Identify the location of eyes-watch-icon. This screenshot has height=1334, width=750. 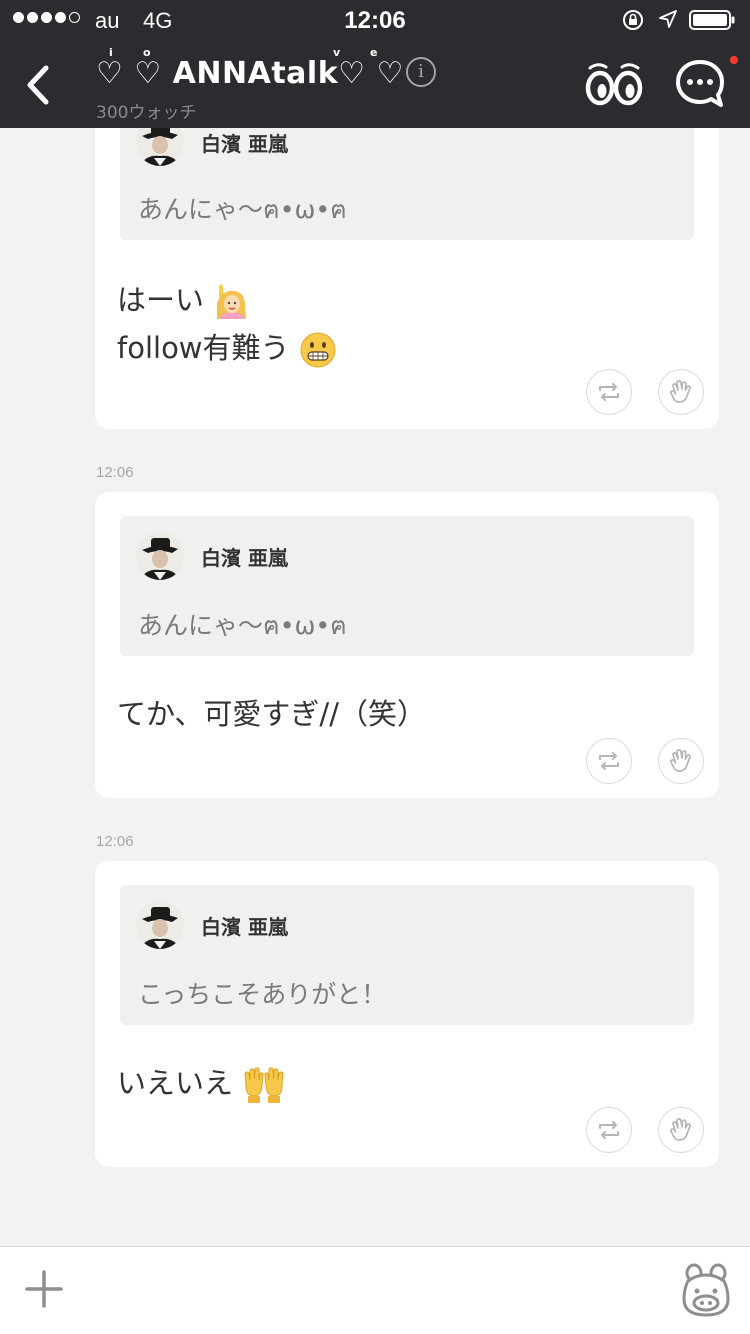
(614, 85).